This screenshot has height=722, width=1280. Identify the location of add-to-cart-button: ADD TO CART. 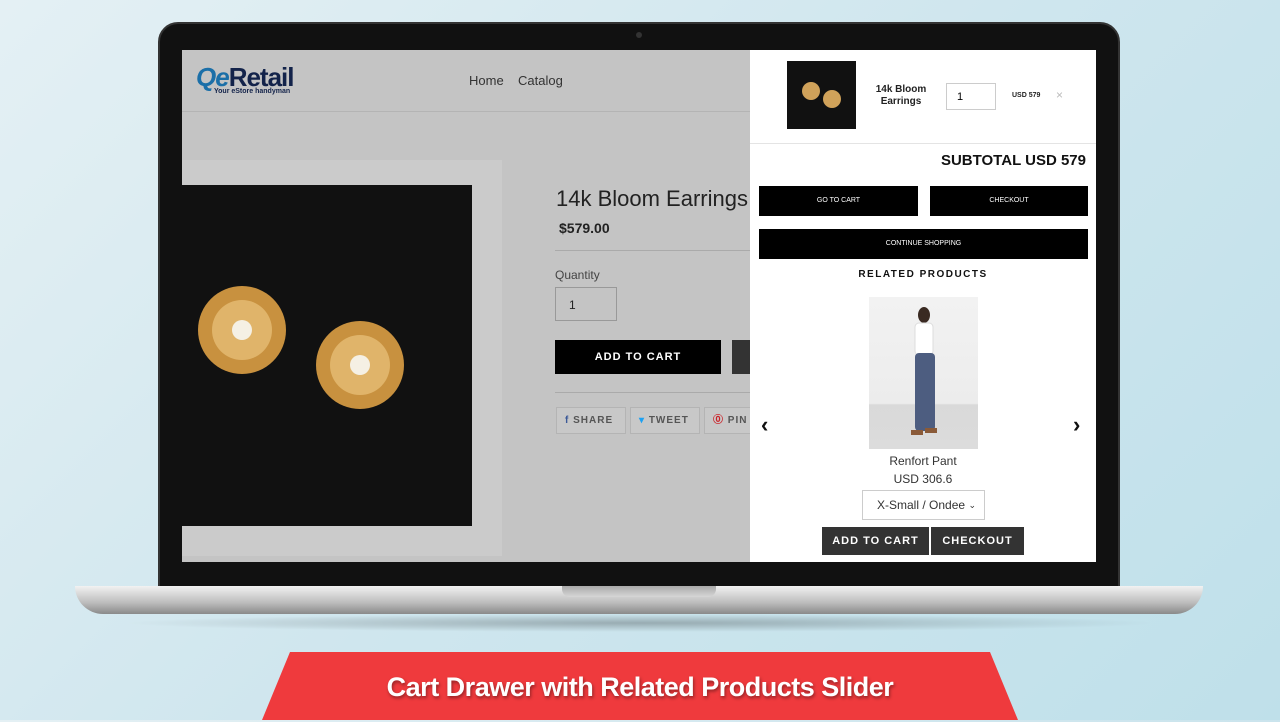
(638, 357).